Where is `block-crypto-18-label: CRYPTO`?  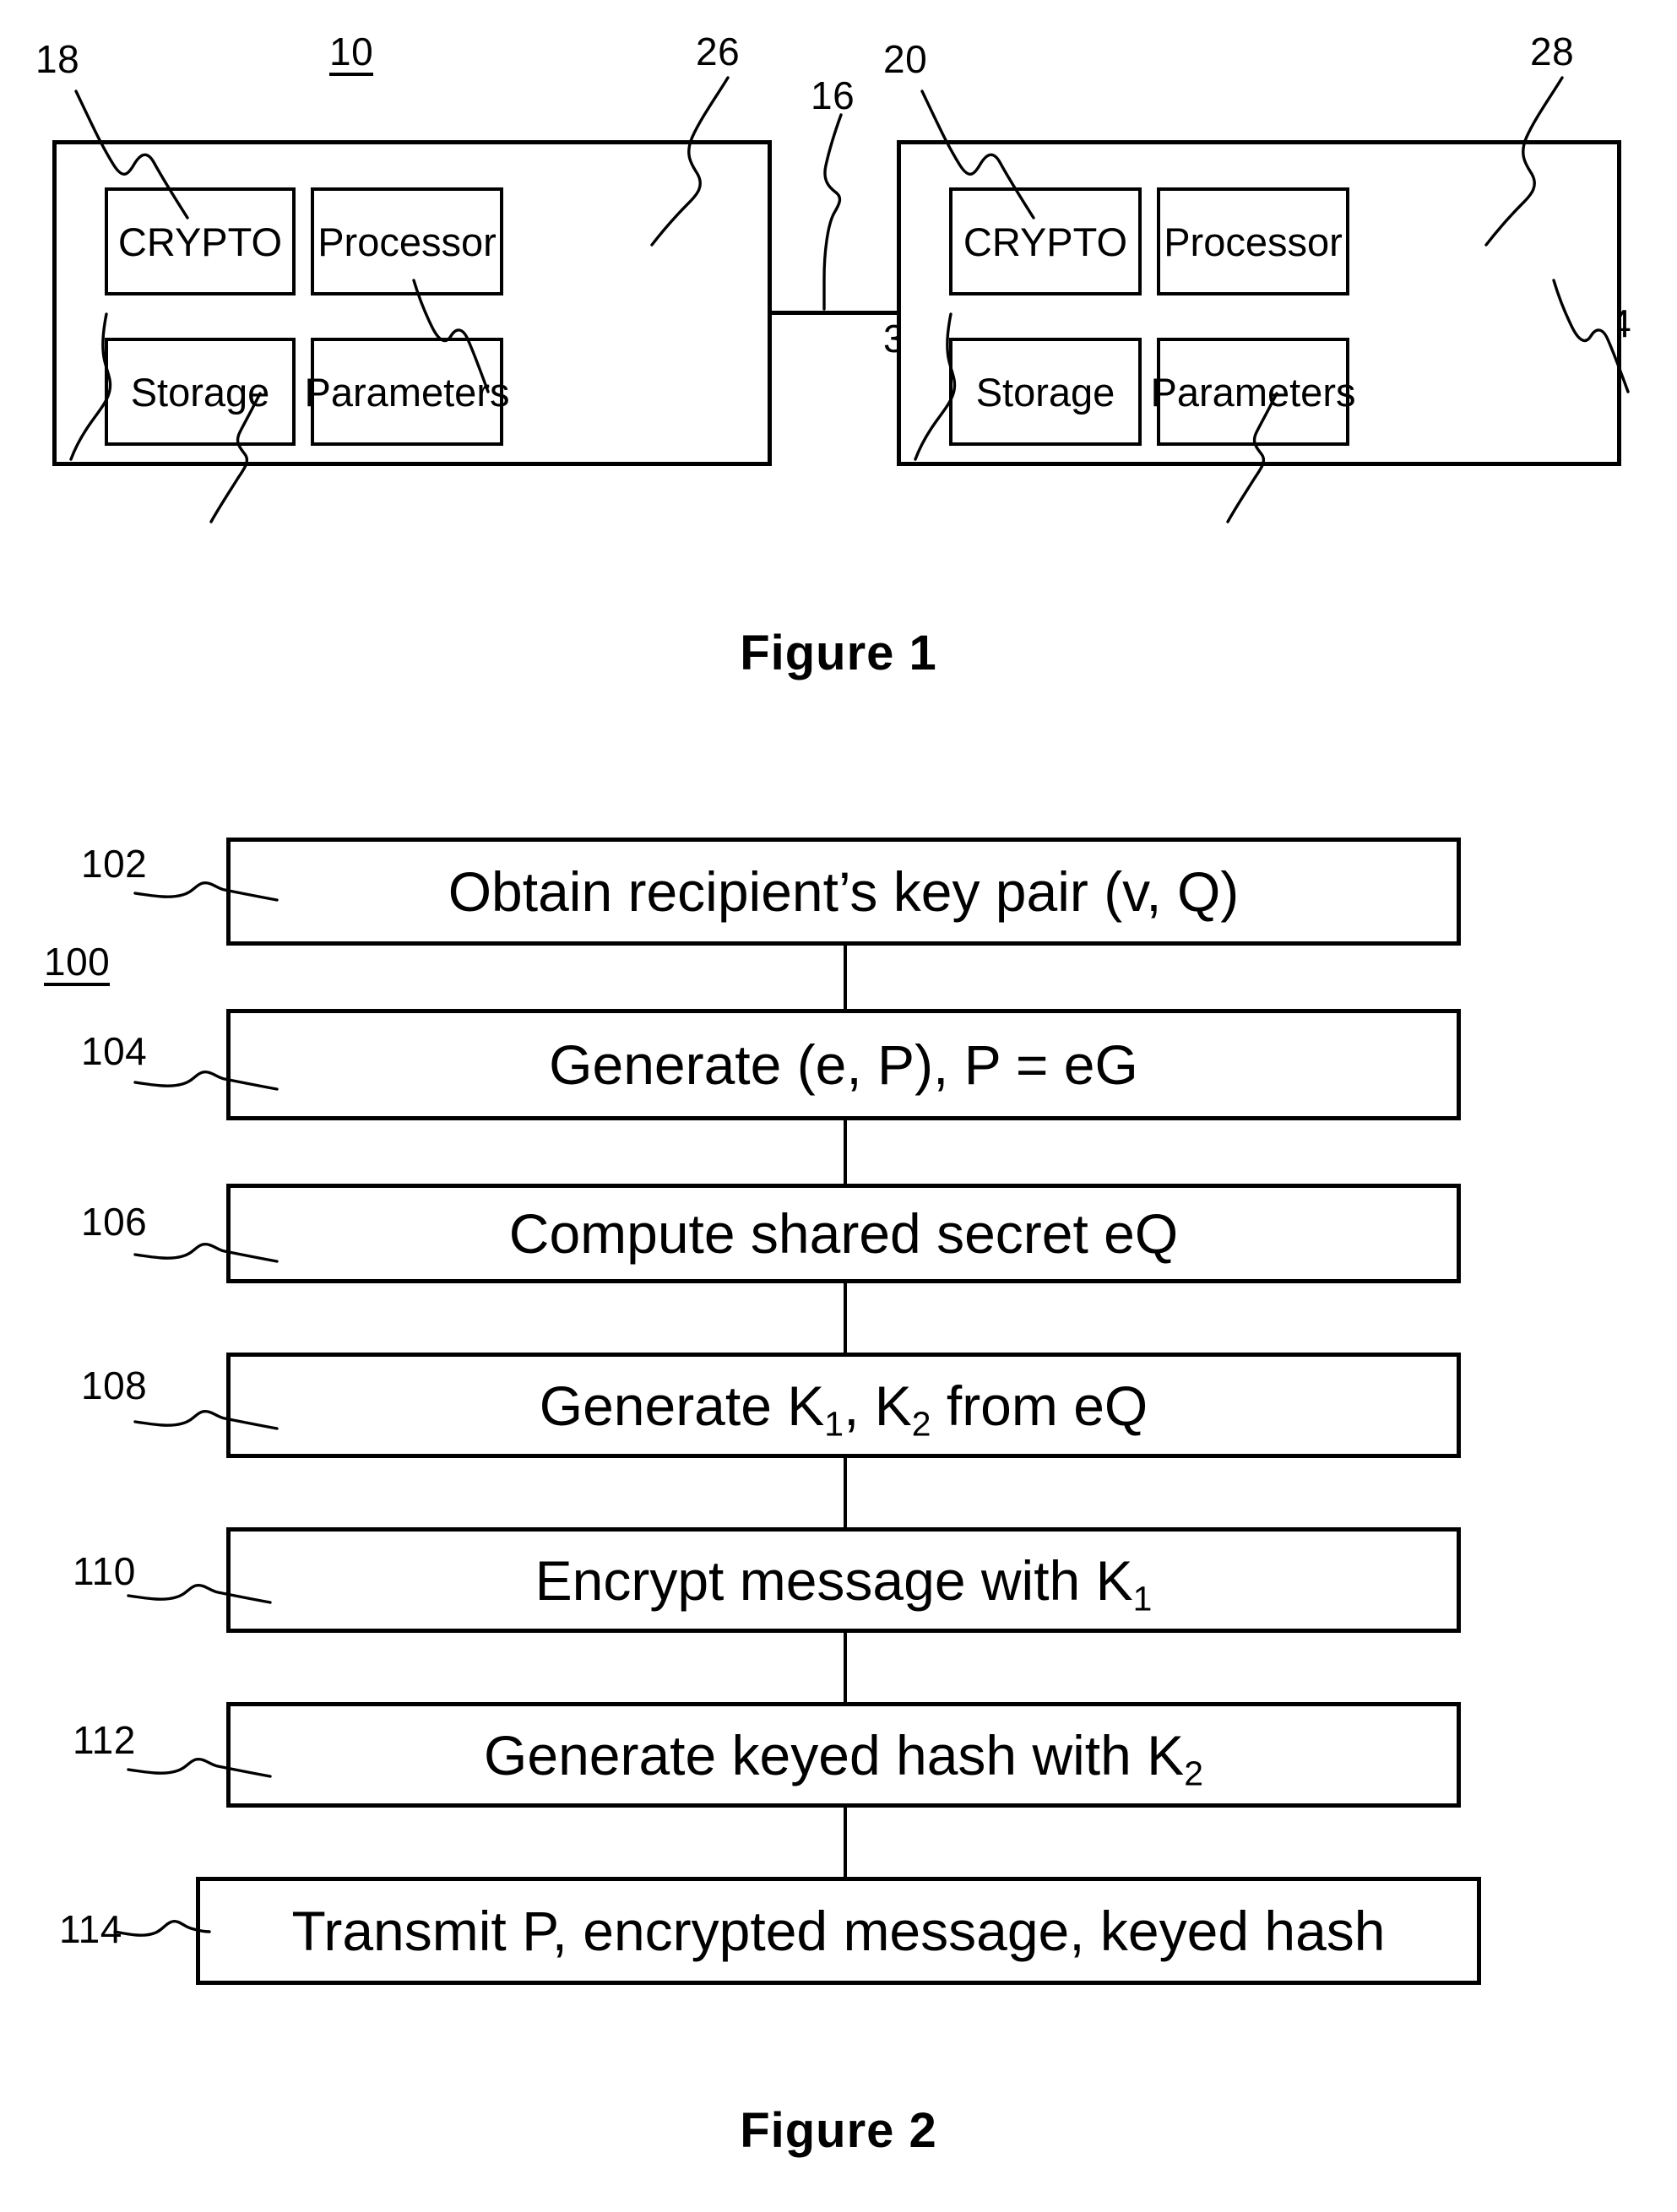
block-crypto-18-label: CRYPTO is located at coordinates (200, 241).